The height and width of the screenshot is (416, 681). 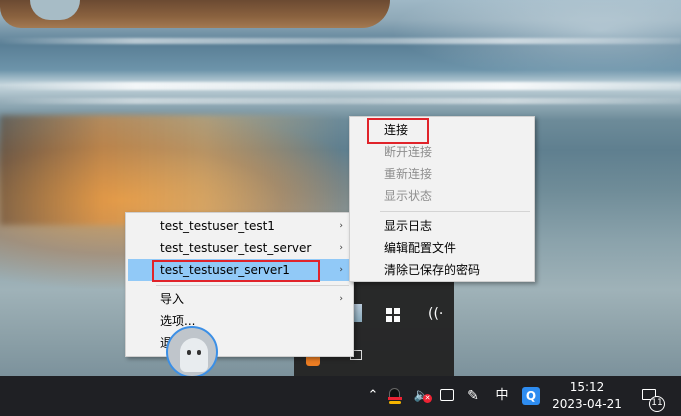 What do you see at coordinates (442, 130) in the screenshot?
I see `menu-item-connect: 连接` at bounding box center [442, 130].